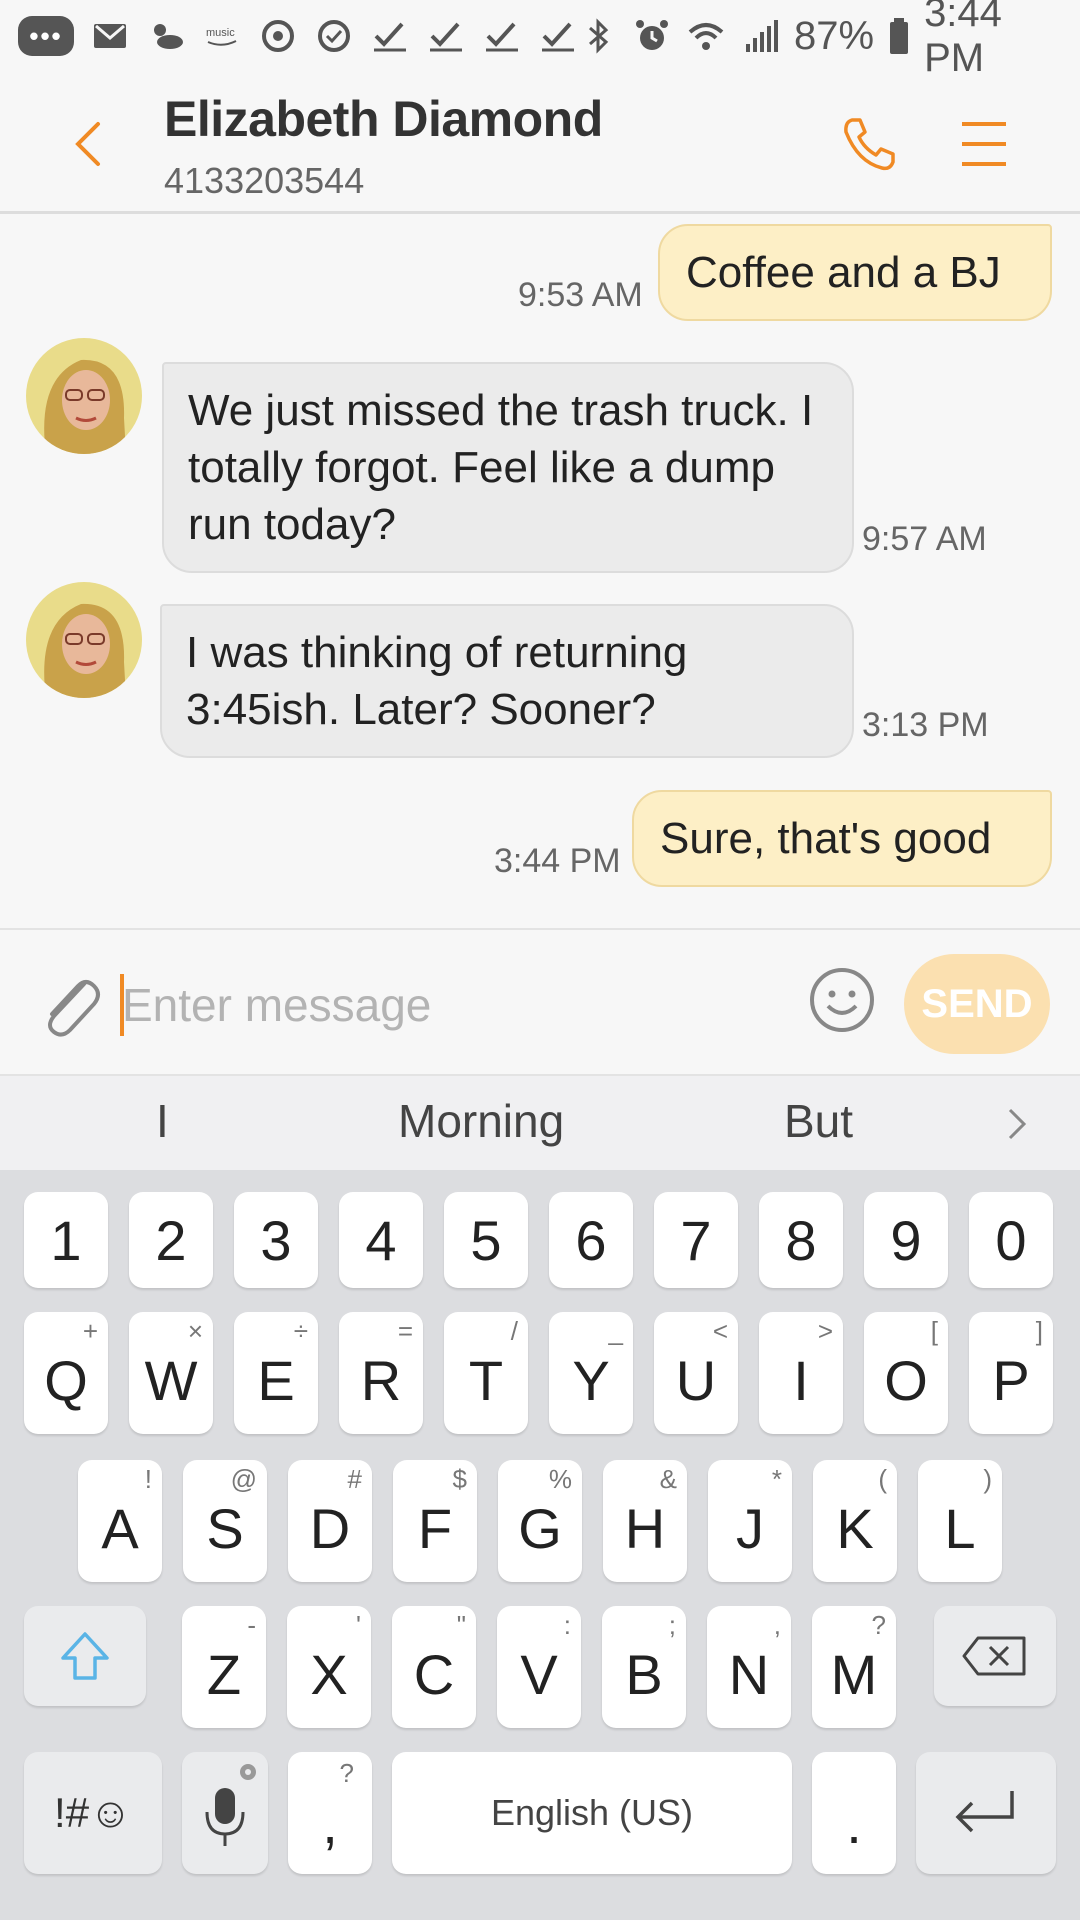  I want to click on key-2-label: 2, so click(171, 1240).